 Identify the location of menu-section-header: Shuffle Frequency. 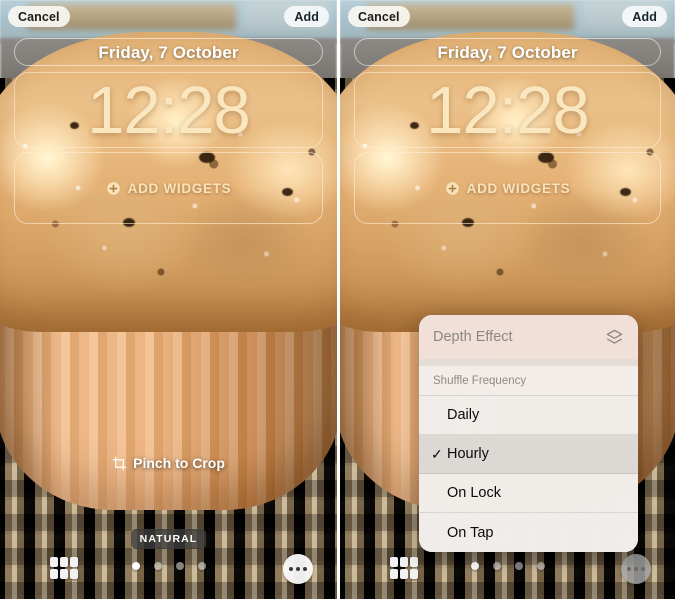
(528, 381).